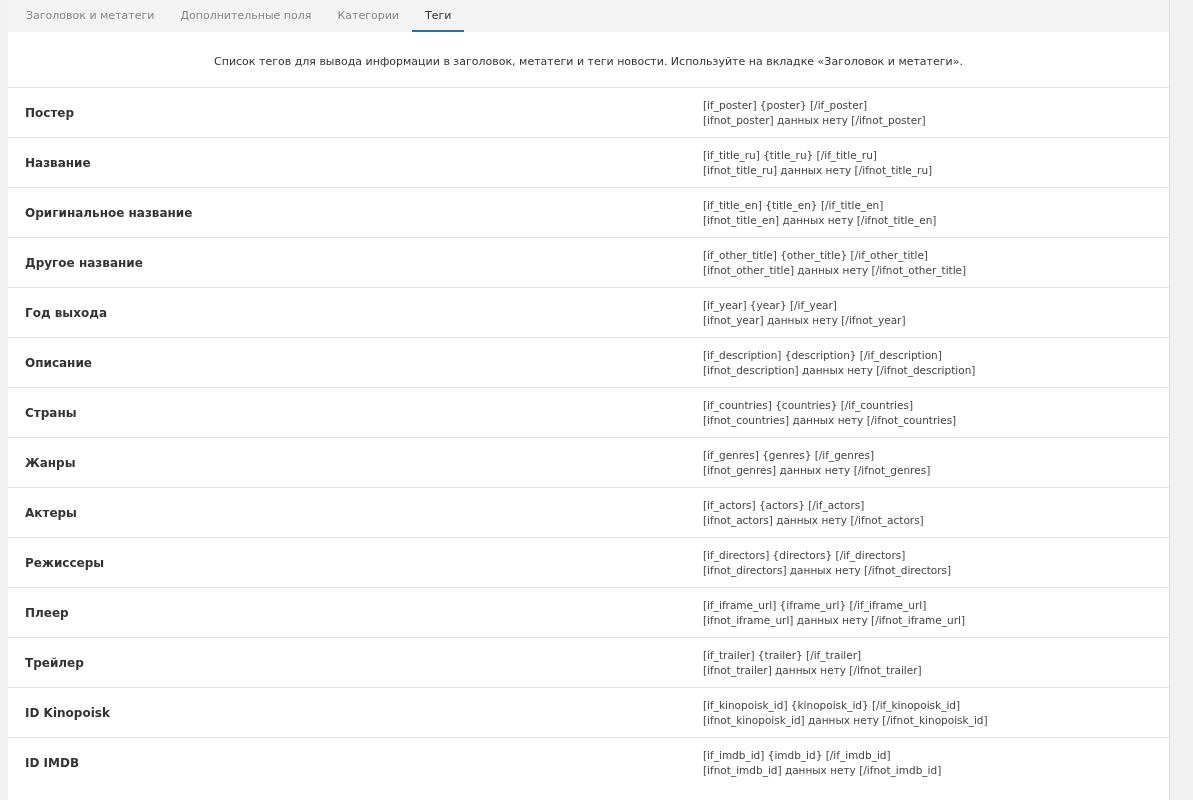 The height and width of the screenshot is (800, 1193). I want to click on field-name: Жанры, so click(50, 462).